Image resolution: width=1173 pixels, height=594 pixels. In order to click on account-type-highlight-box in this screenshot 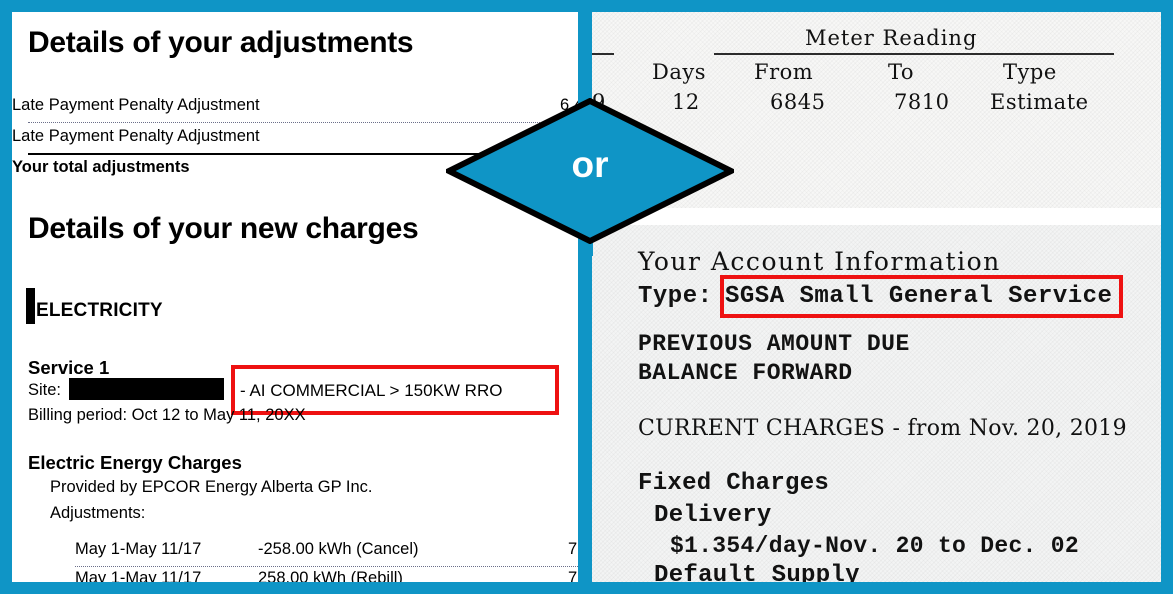, I will do `click(921, 296)`.